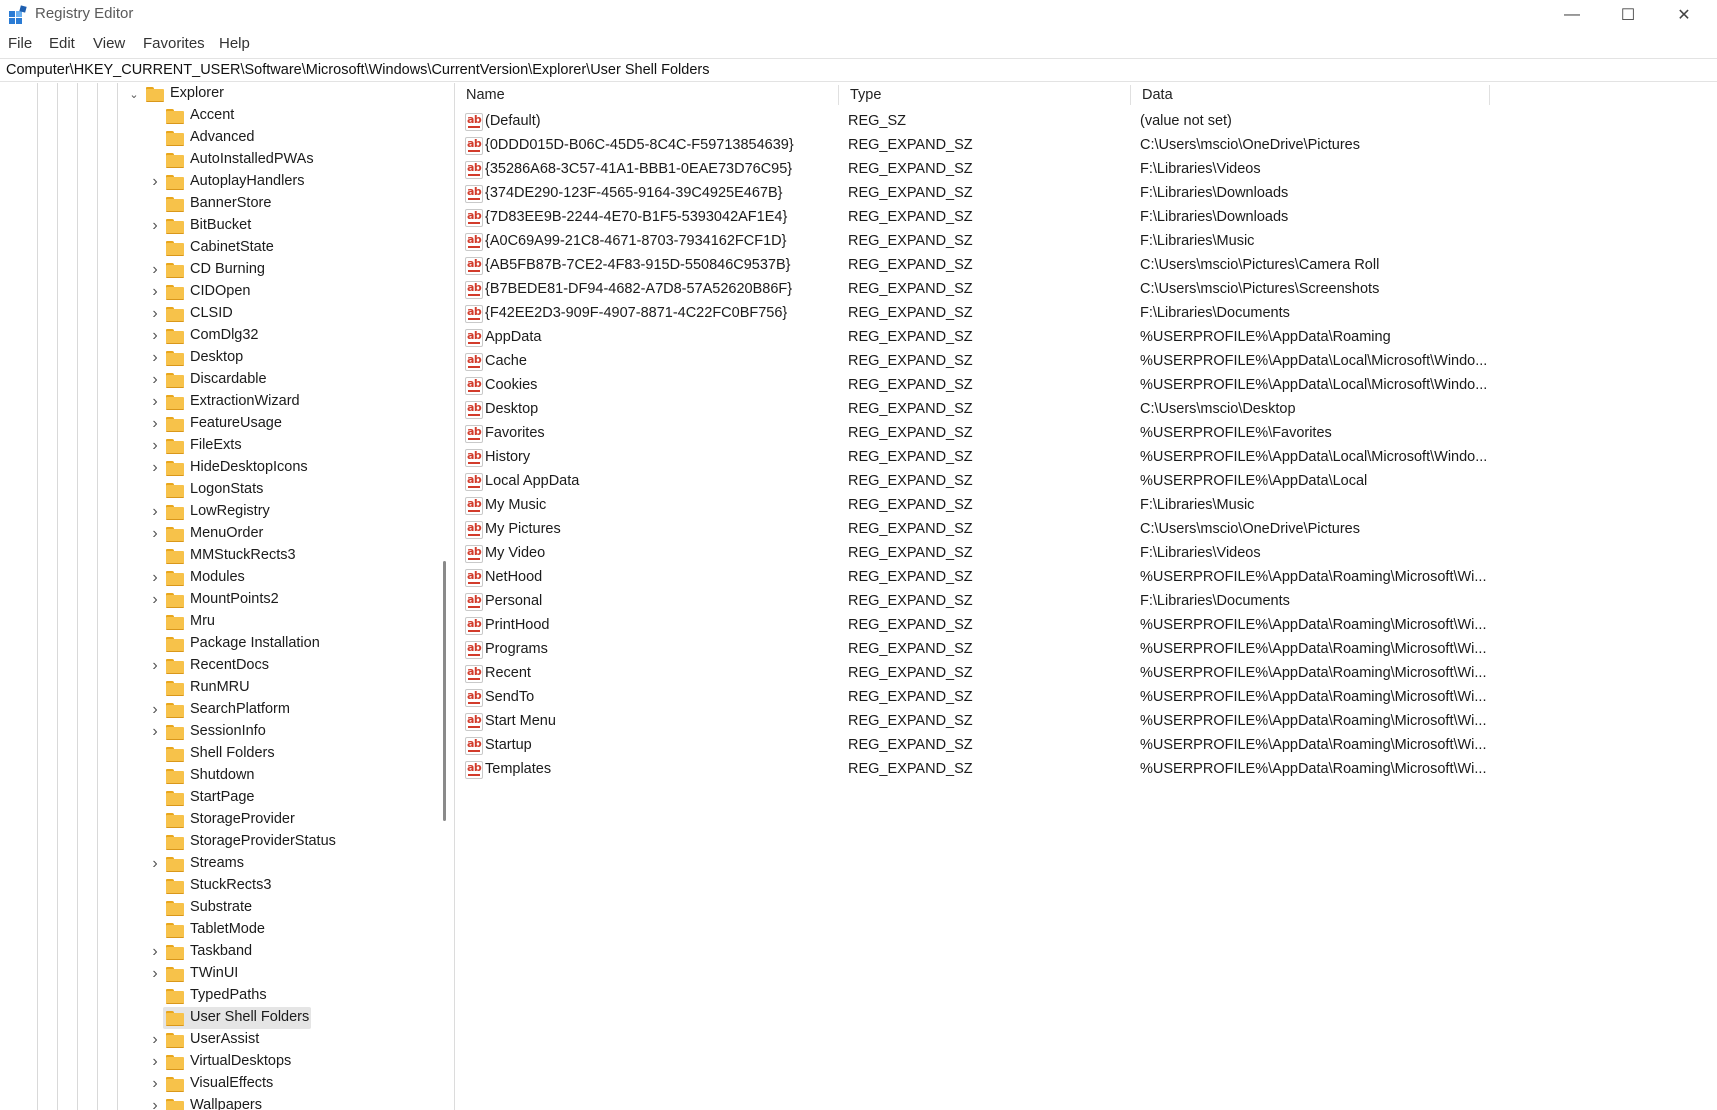 This screenshot has height=1110, width=1717. I want to click on tree-item: StorageProvider, so click(215, 820).